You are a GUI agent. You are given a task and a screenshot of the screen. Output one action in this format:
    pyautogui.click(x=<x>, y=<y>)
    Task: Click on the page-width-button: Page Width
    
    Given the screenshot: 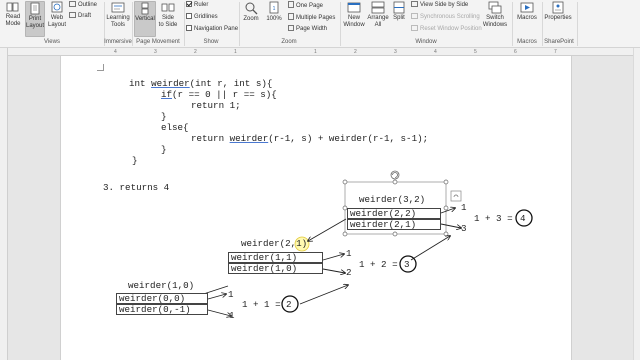 What is the action you would take?
    pyautogui.click(x=307, y=29)
    